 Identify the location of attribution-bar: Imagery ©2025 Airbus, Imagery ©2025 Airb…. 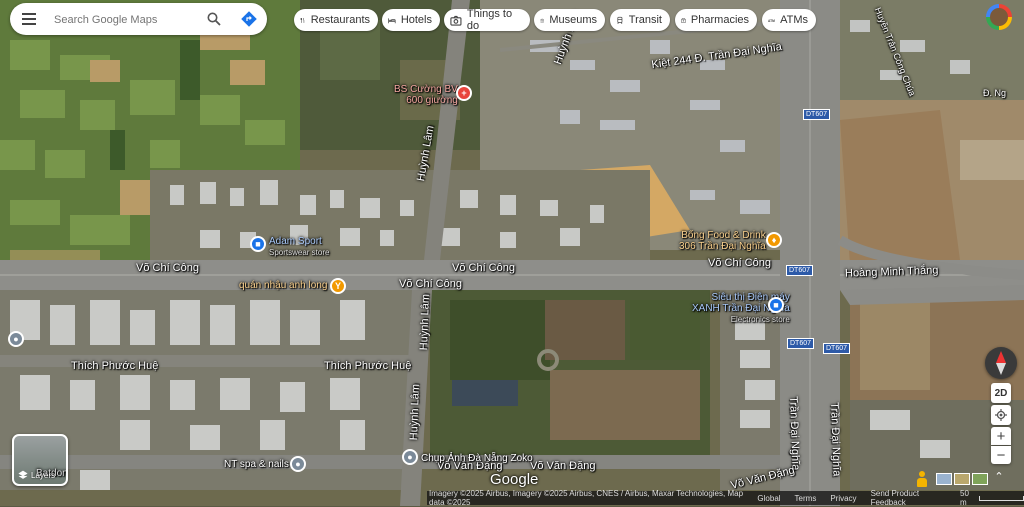
(725, 498).